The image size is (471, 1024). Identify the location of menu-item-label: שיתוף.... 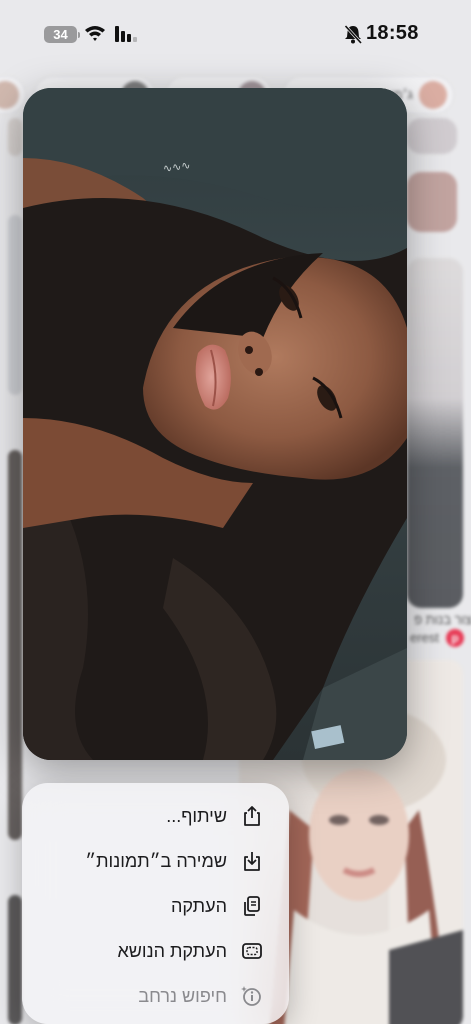
(196, 815).